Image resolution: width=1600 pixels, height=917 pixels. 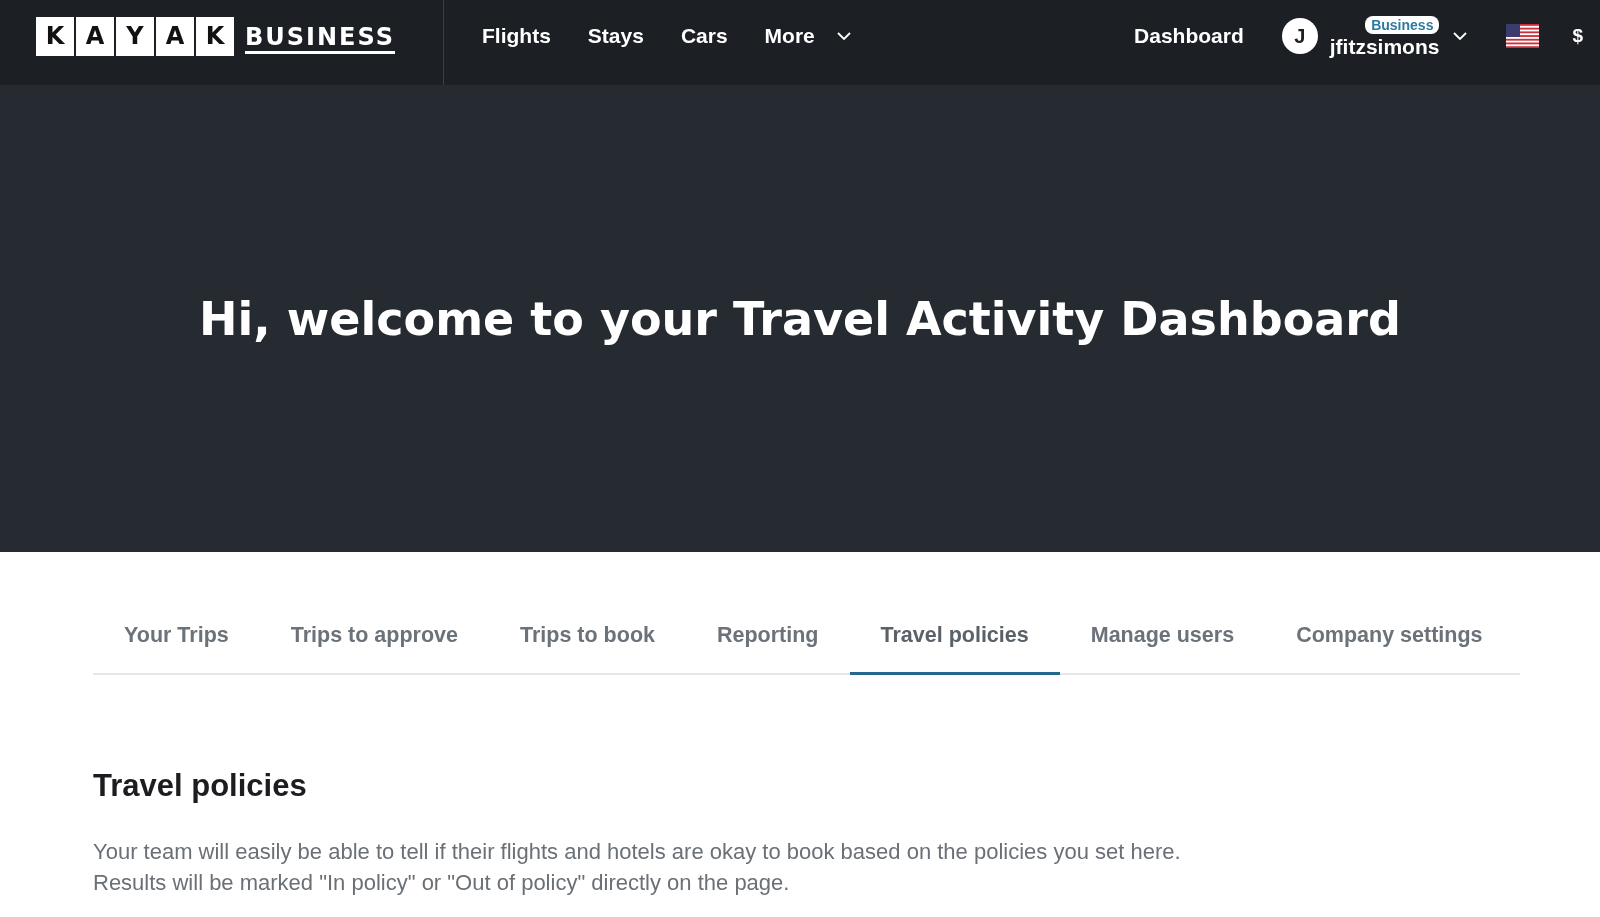 What do you see at coordinates (1189, 36) in the screenshot?
I see `dashboard-link: Dashboard` at bounding box center [1189, 36].